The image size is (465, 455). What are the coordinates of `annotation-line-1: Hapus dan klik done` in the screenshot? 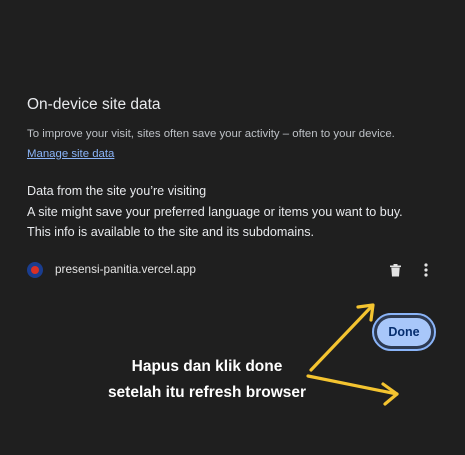 It's located at (207, 366).